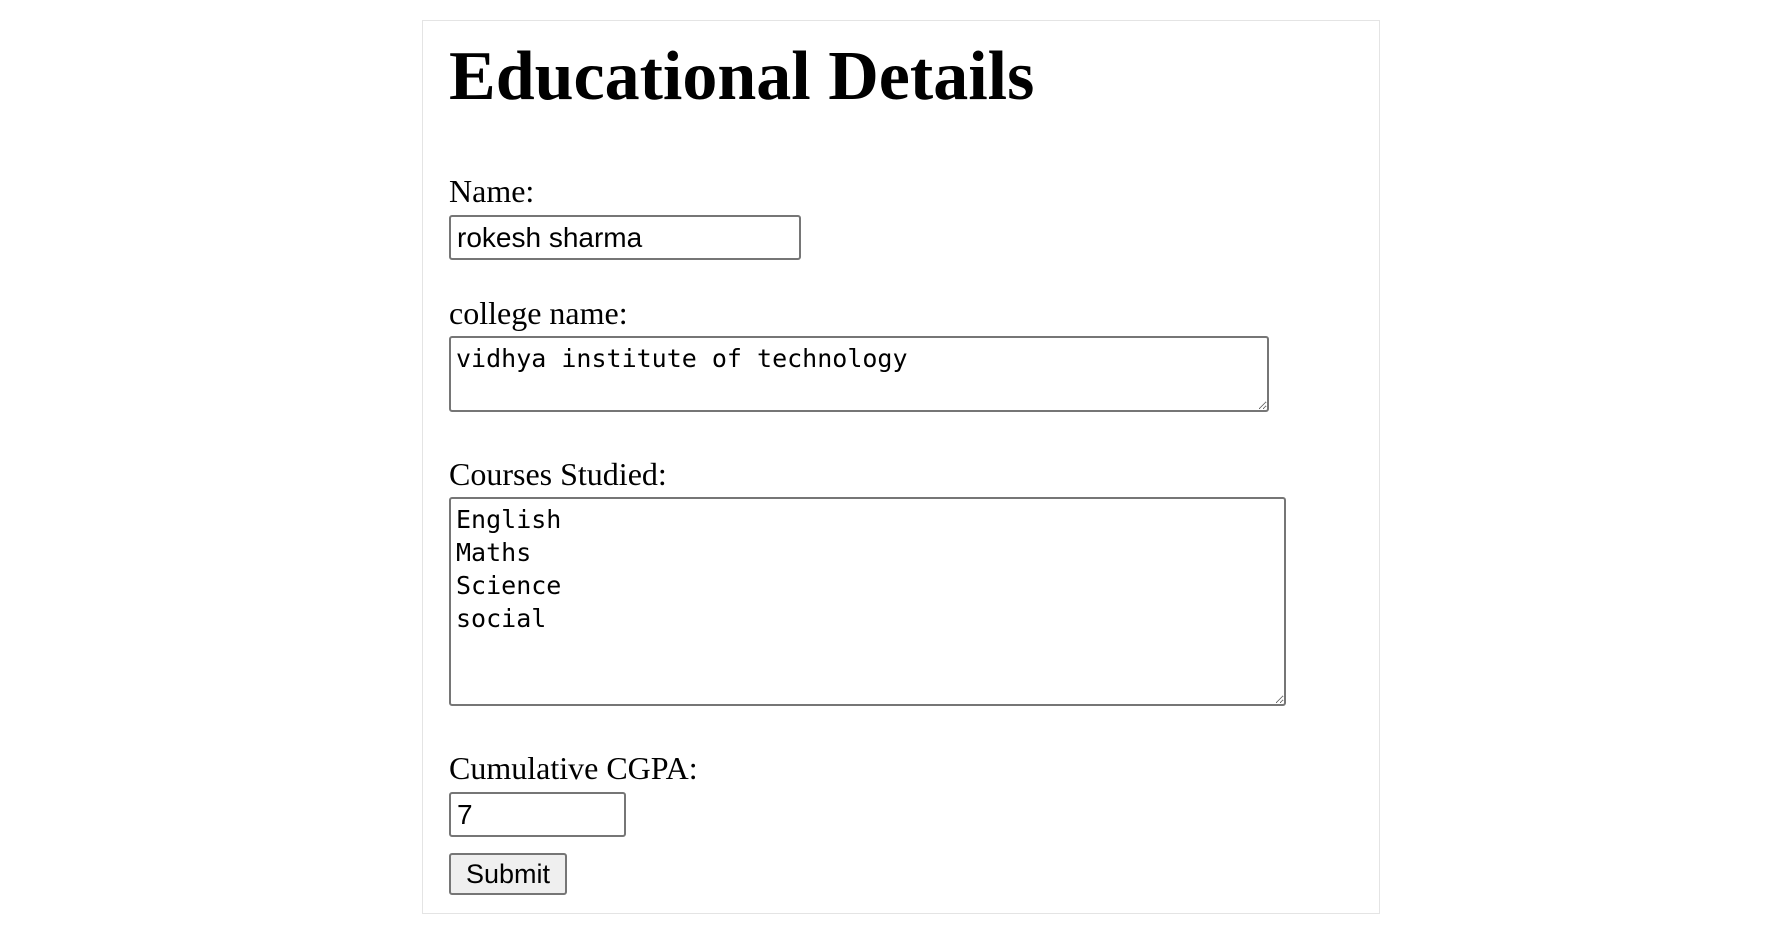  I want to click on courses-studied-label: Courses Studied:, so click(558, 474).